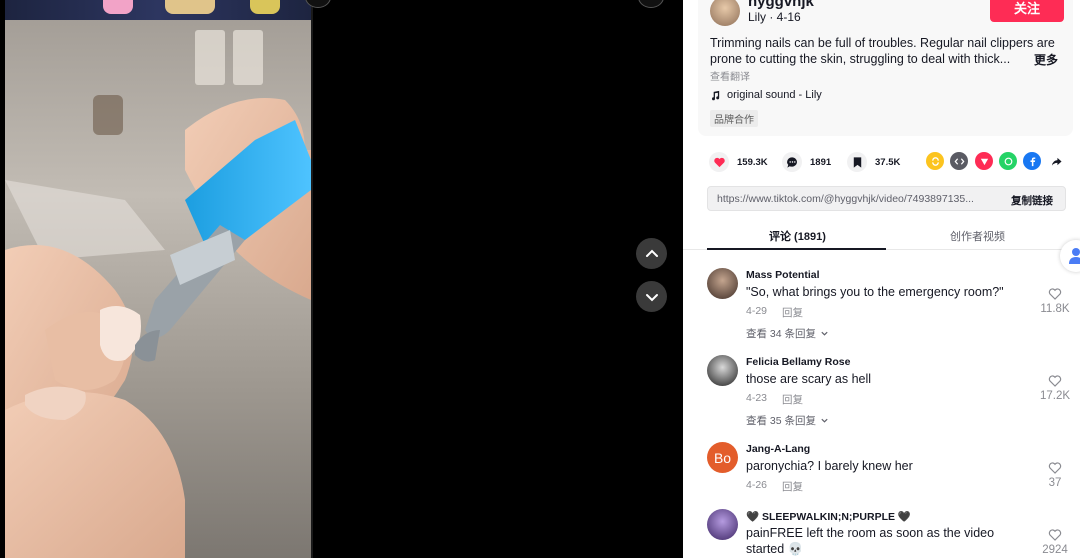  I want to click on more-button: 更多, so click(1046, 59).